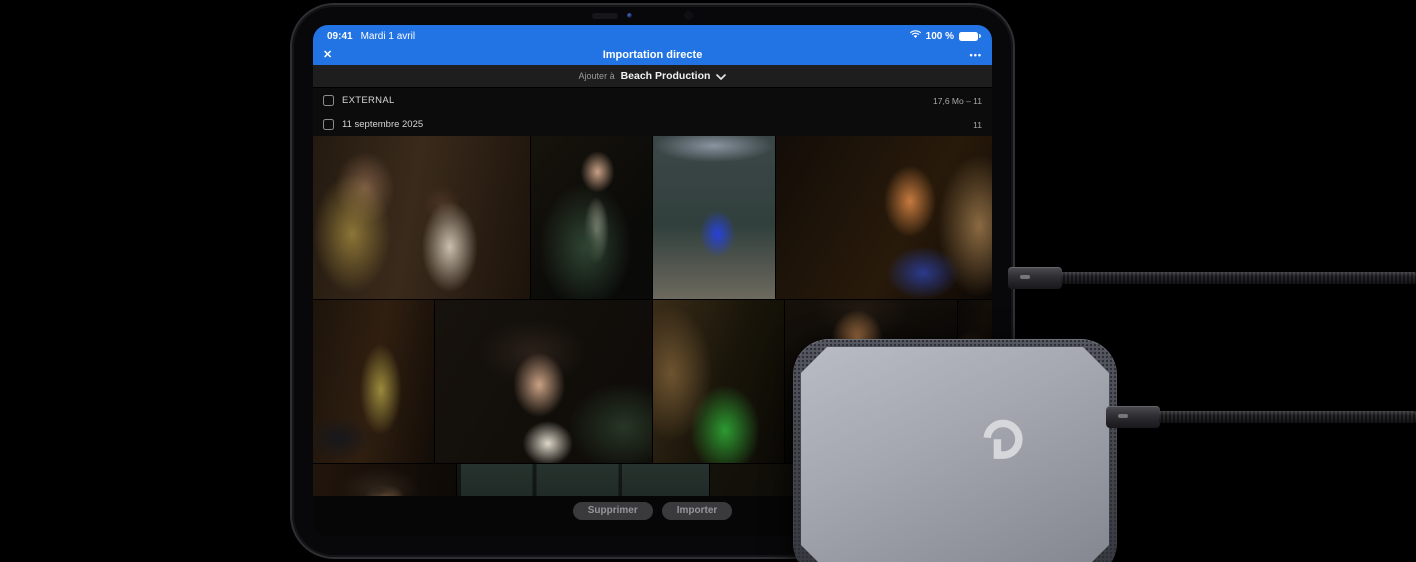  I want to click on source-row-external: EXTERNAL 17,6 Mo – 11, so click(652, 100).